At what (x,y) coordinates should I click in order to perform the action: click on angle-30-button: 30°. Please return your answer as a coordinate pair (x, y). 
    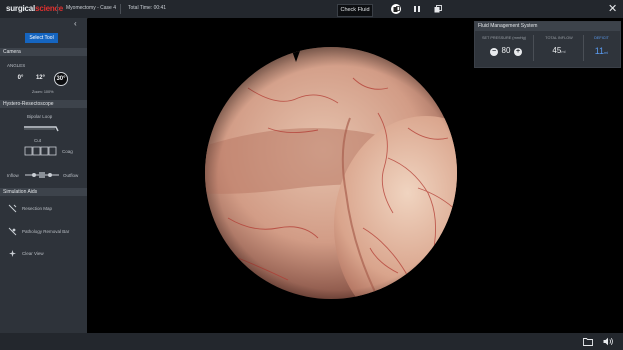
    Looking at the image, I should click on (61, 79).